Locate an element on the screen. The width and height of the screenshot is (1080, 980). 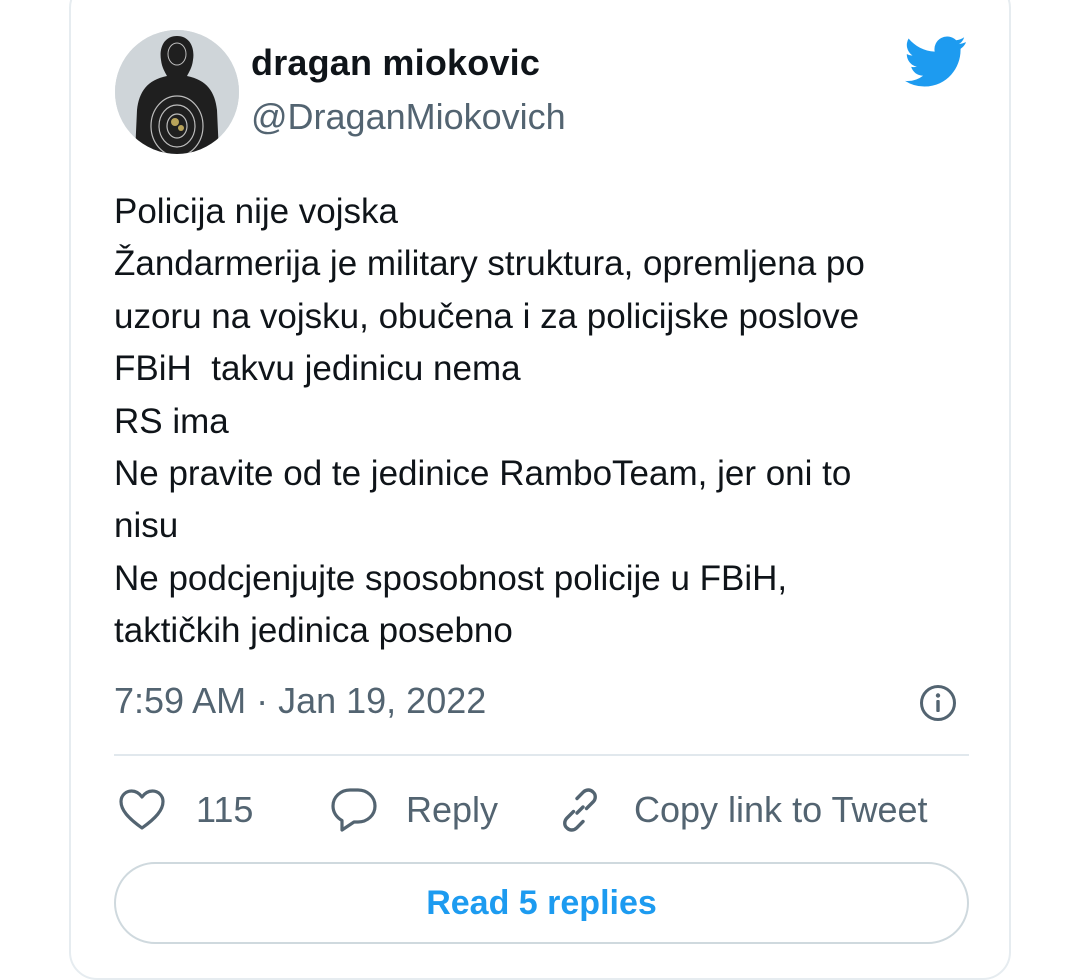
heart-icon is located at coordinates (142, 809).